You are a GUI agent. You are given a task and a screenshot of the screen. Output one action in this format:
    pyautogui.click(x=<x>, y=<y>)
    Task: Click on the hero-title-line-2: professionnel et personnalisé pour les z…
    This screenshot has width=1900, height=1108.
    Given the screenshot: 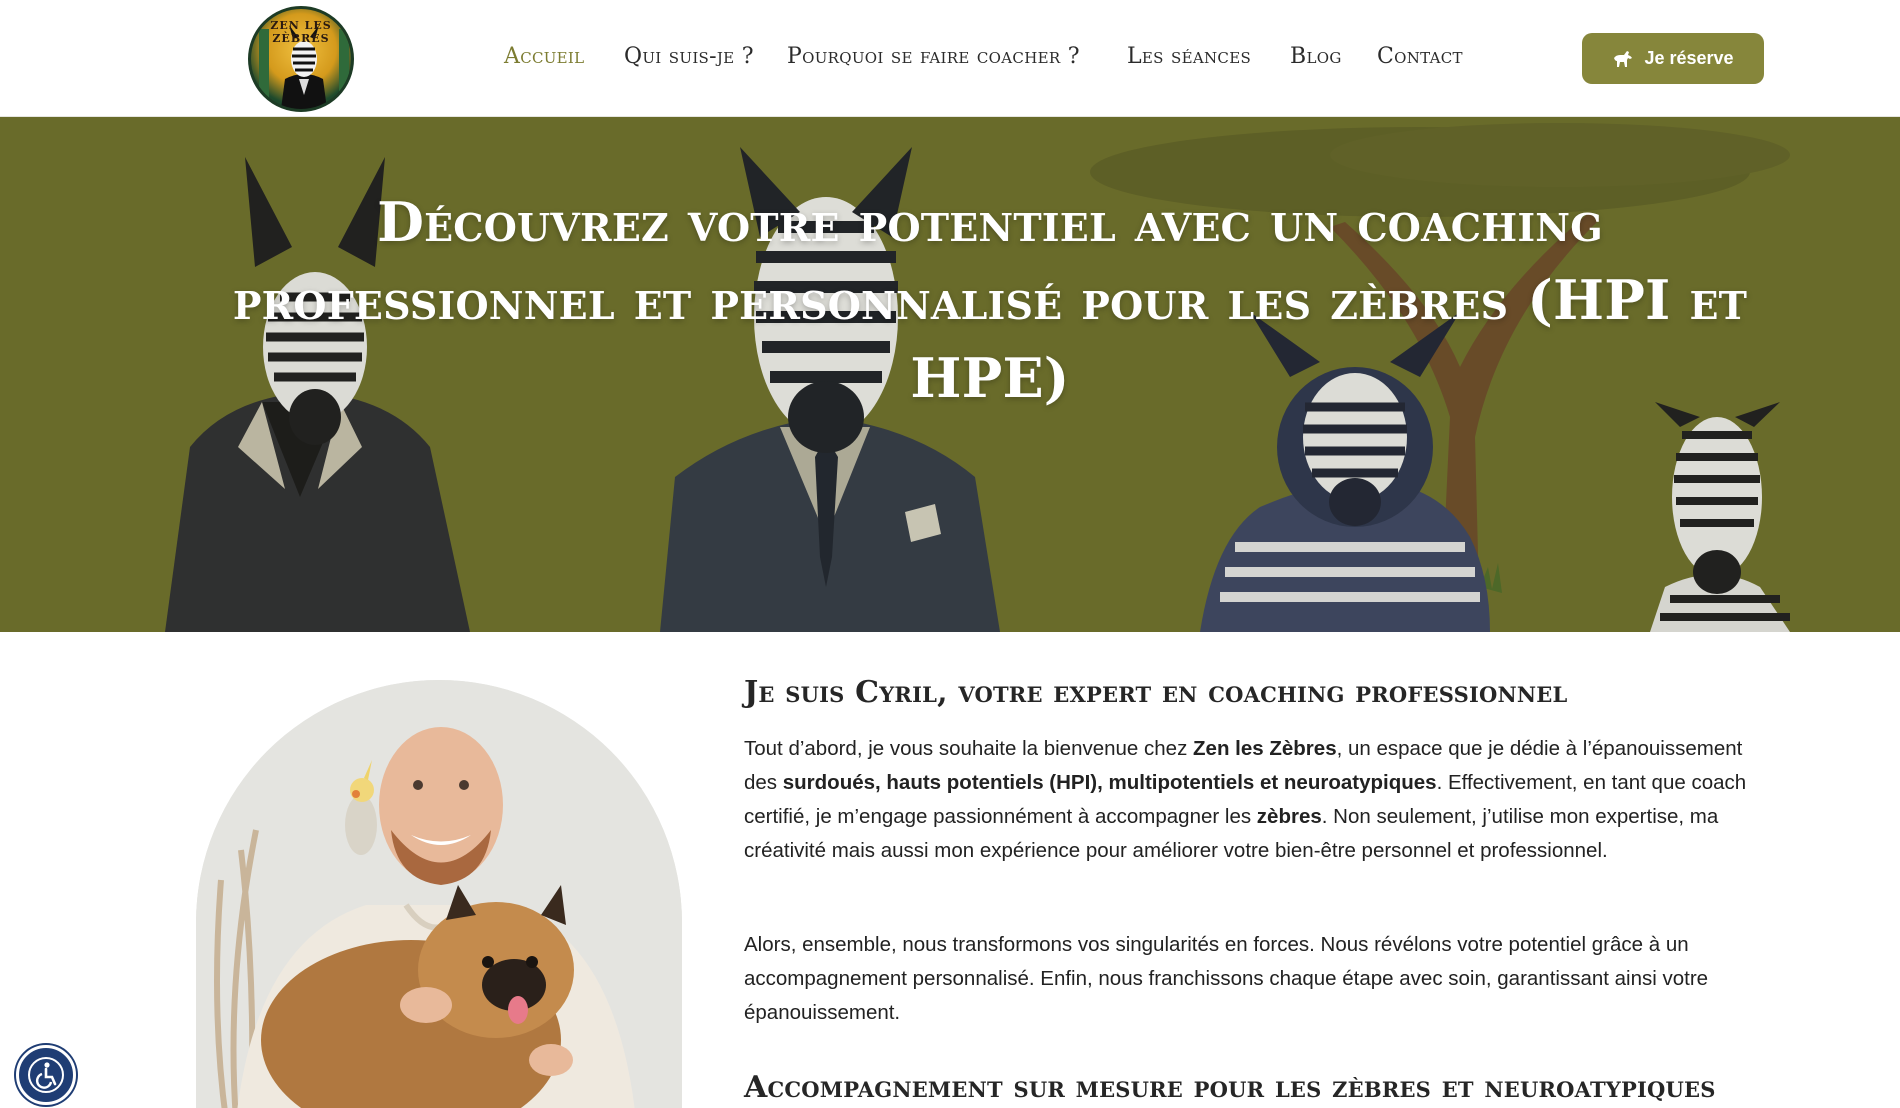 What is the action you would take?
    pyautogui.click(x=990, y=300)
    